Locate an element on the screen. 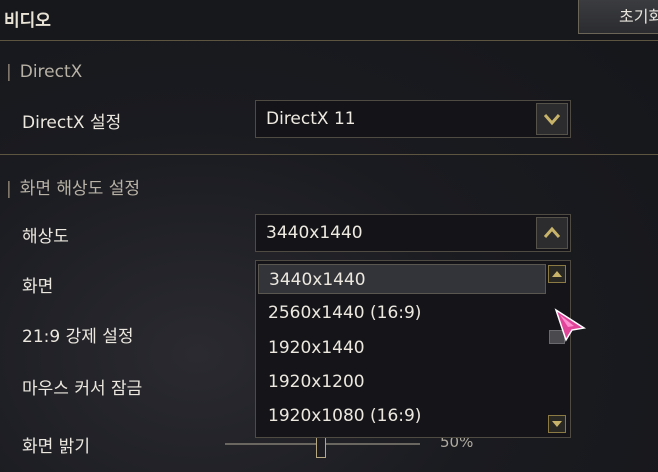 The image size is (658, 472). resolution-select-value: 3440x1440 is located at coordinates (314, 233).